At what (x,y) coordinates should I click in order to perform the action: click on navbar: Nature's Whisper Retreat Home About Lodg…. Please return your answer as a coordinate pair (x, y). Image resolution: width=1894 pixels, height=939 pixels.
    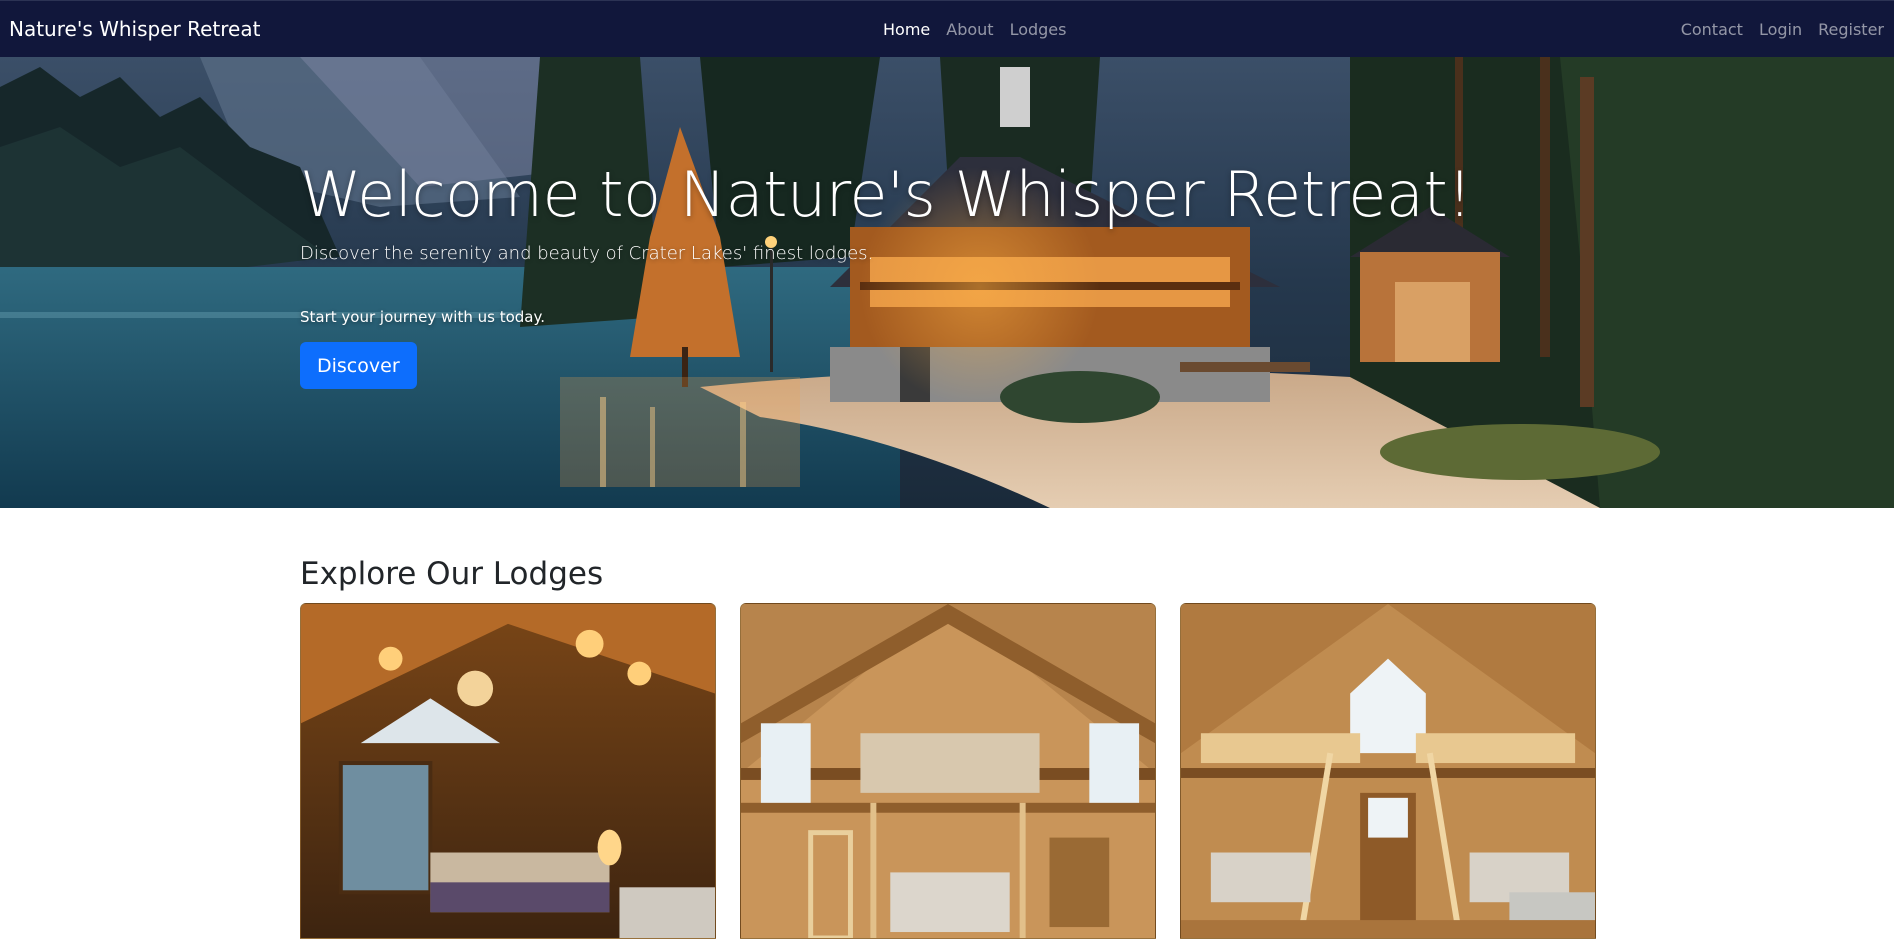
    Looking at the image, I should click on (947, 28).